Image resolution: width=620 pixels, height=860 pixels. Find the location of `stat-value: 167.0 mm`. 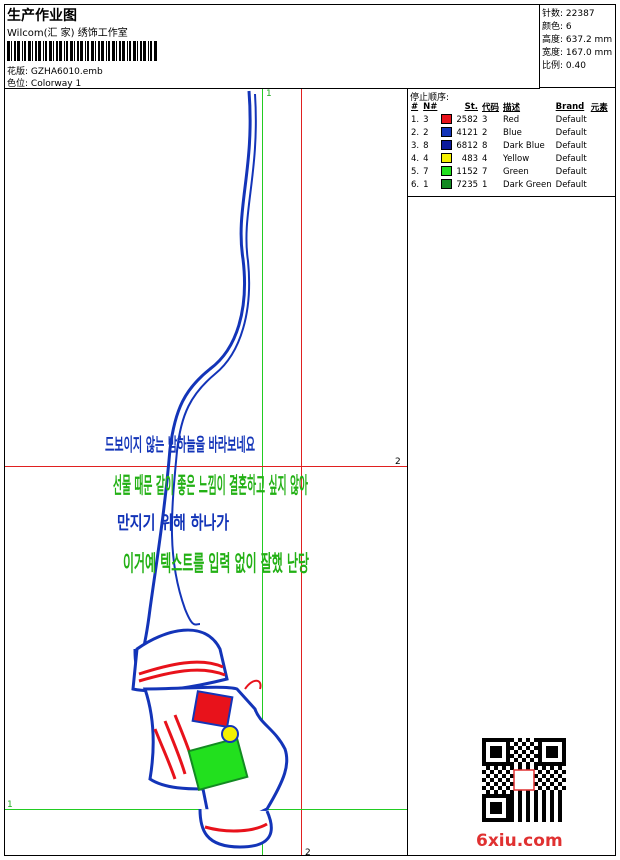

stat-value: 167.0 mm is located at coordinates (589, 53).